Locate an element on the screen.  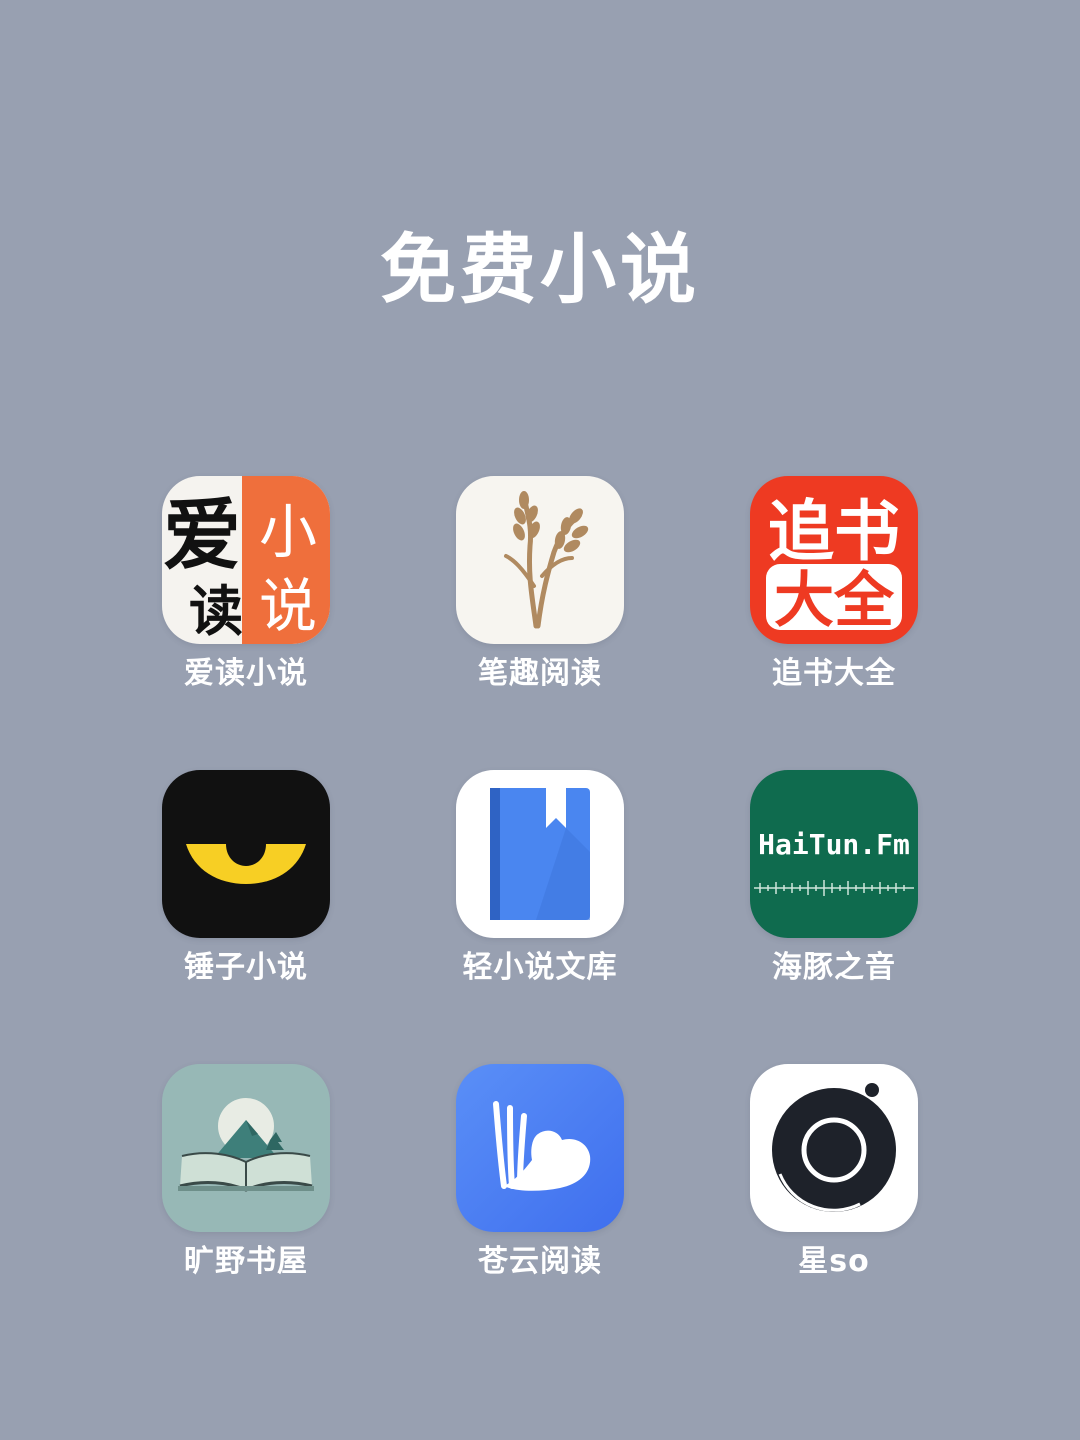
aidu-char-xiao: 小 is located at coordinates (288, 532).